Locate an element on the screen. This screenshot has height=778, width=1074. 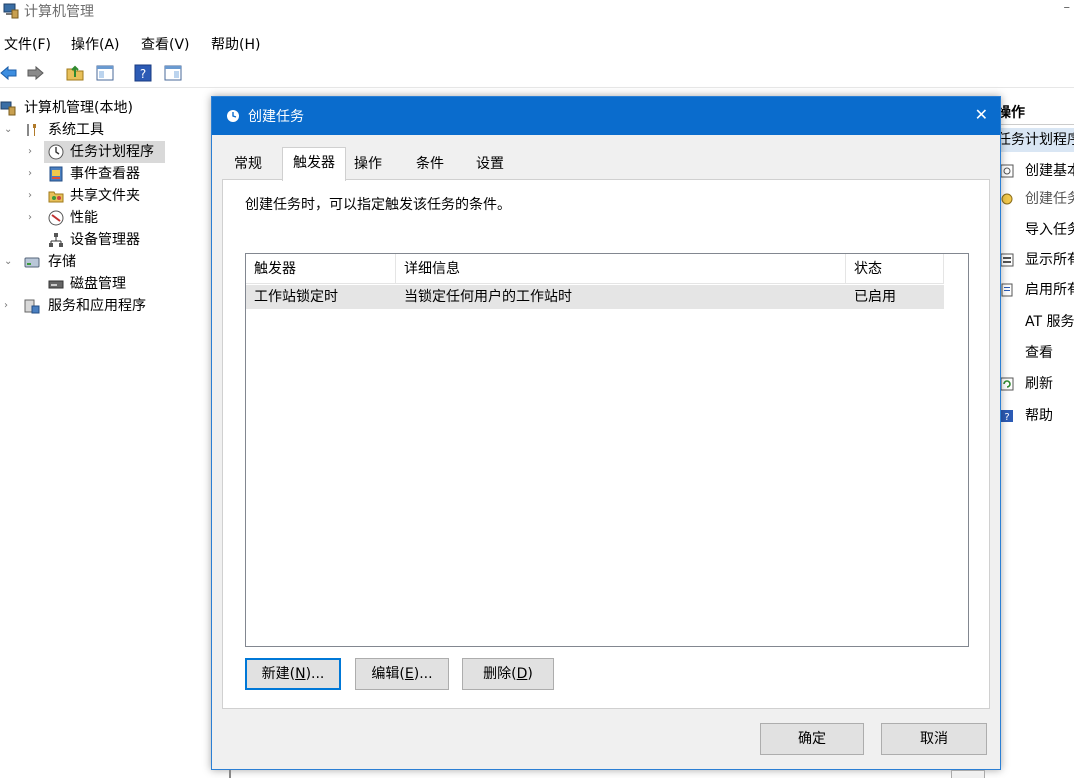
action-label: 启用所有任务历史记录 is located at coordinates (1049, 290).